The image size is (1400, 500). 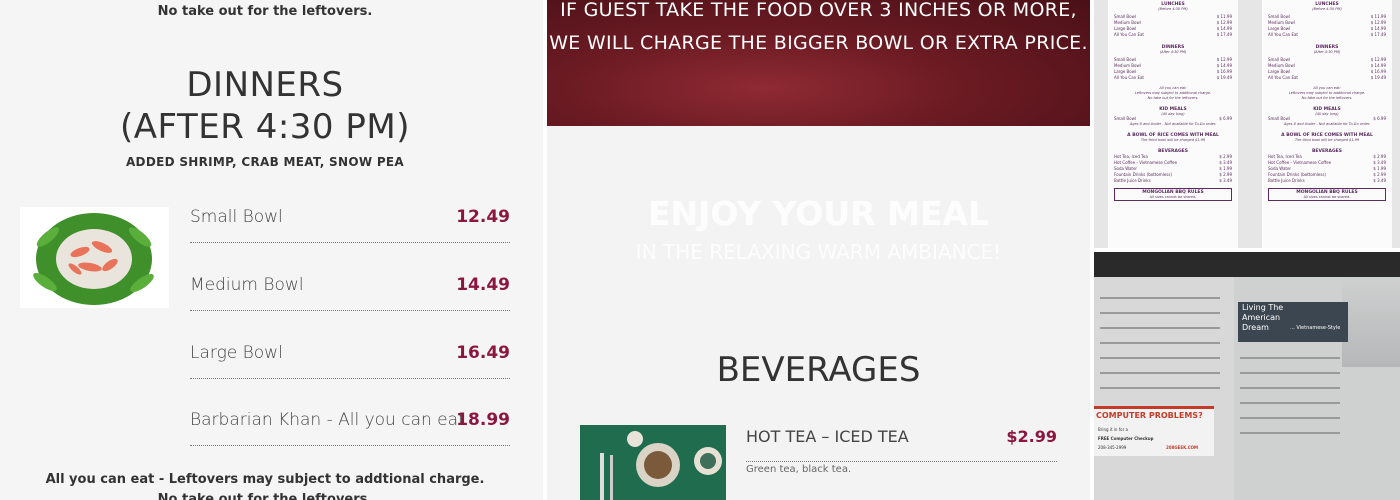 I want to click on enjoy-meal-heading: ENJOY YOUR MEAL, so click(x=818, y=213).